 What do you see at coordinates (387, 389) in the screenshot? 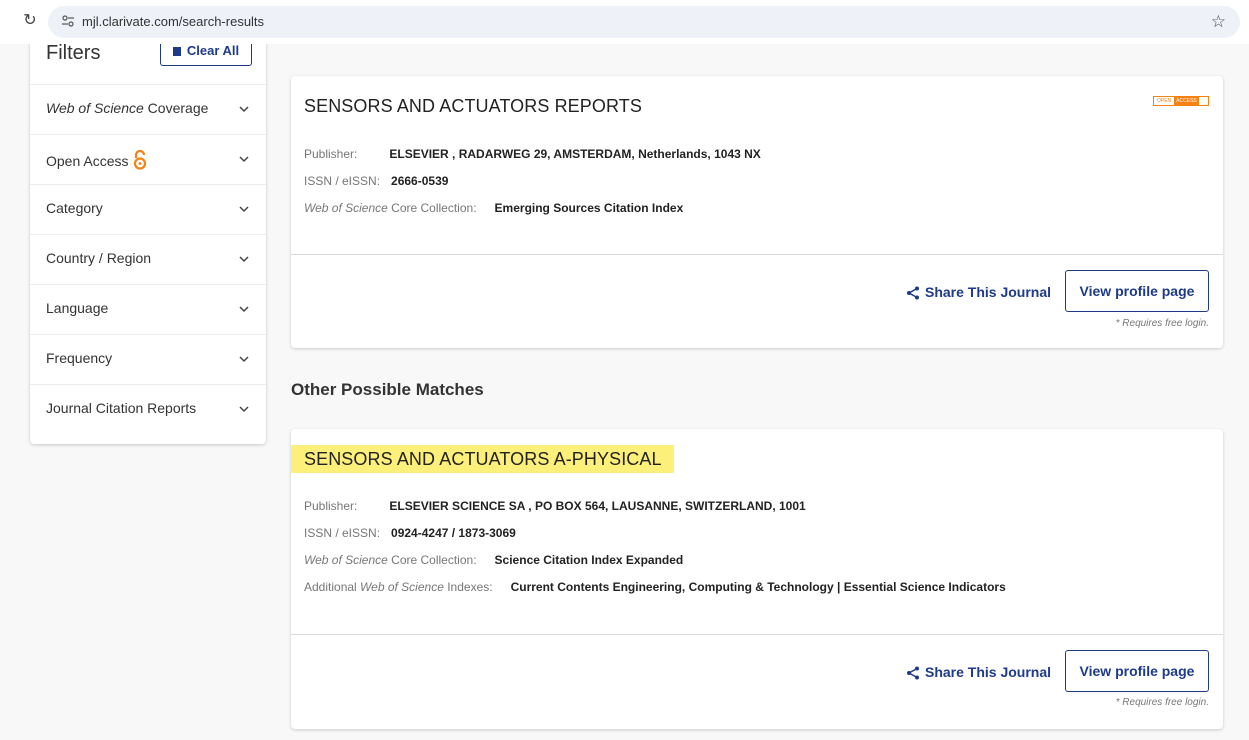
I see `other-matches-heading: Other Possible Matches` at bounding box center [387, 389].